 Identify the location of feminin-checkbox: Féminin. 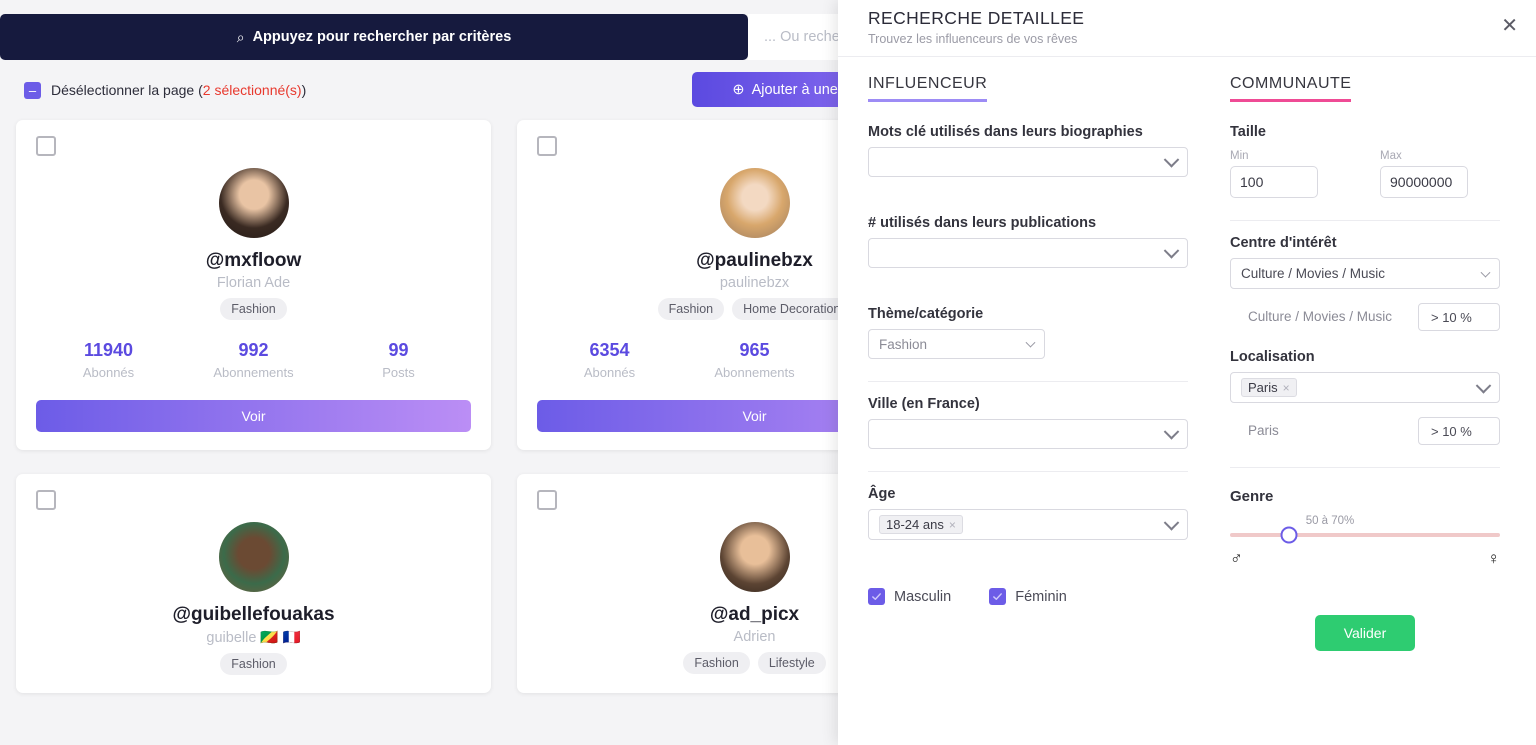
(1028, 596).